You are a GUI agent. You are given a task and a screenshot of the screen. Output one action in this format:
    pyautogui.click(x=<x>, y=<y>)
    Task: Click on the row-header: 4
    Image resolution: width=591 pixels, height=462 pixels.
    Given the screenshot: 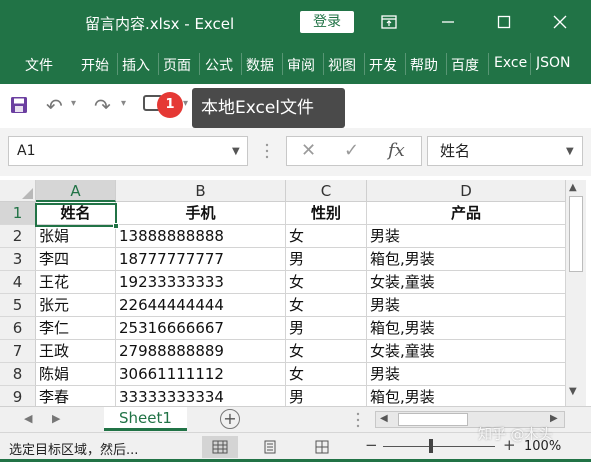 What is the action you would take?
    pyautogui.click(x=18, y=282)
    